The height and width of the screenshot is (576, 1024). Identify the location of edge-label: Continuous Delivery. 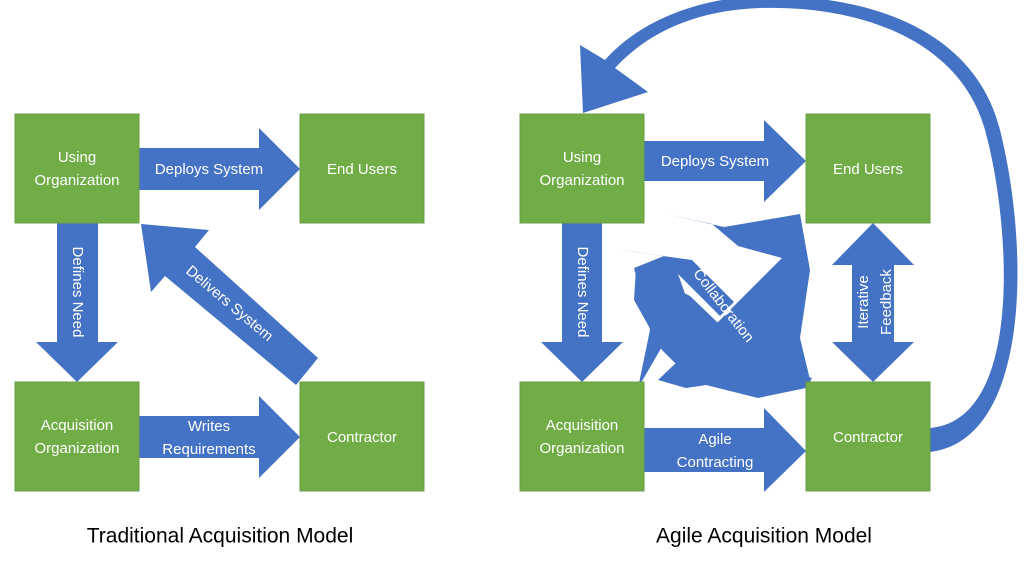
(780, 27).